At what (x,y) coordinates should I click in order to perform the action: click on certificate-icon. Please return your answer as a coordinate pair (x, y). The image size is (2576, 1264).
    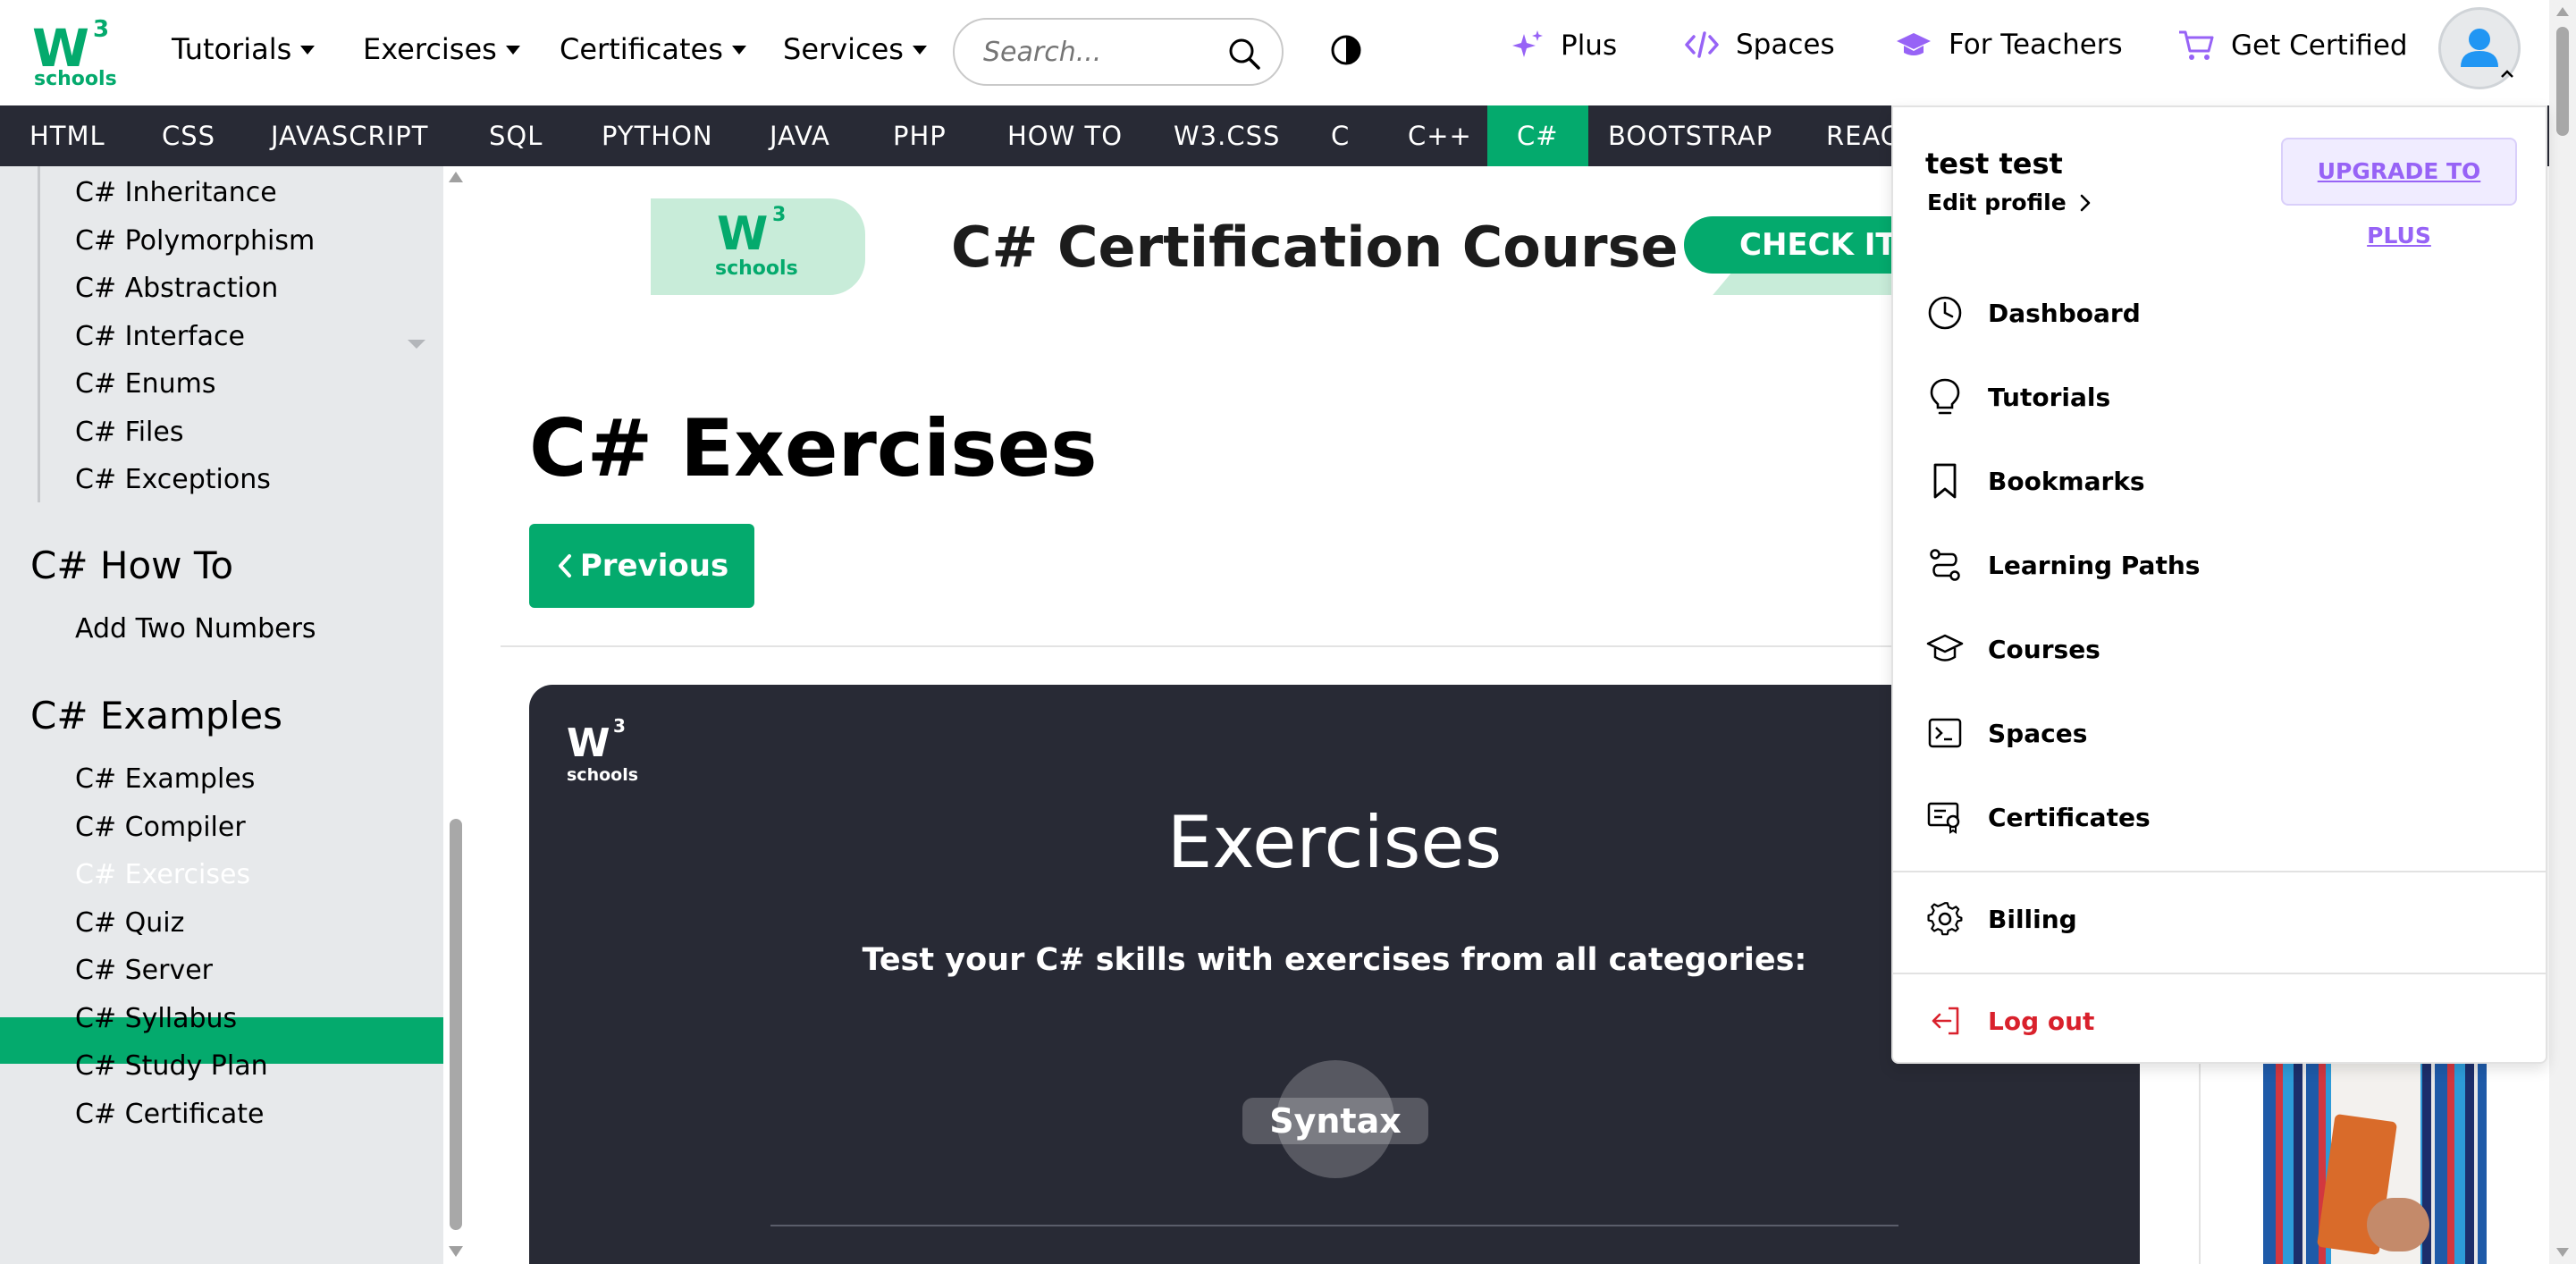
    Looking at the image, I should click on (1945, 817).